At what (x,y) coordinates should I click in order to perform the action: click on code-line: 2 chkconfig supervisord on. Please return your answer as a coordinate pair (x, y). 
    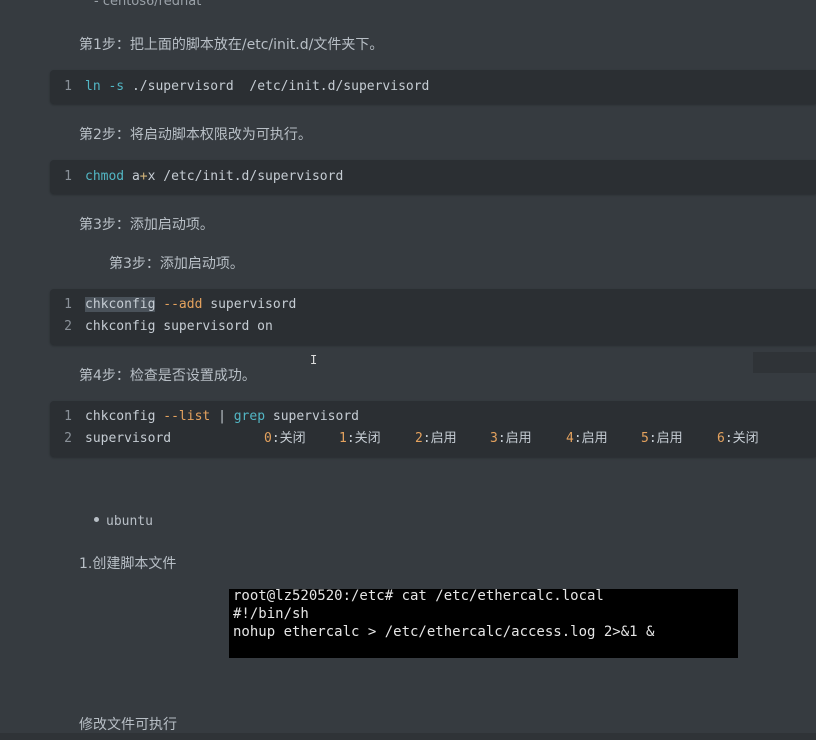
    Looking at the image, I should click on (161, 327).